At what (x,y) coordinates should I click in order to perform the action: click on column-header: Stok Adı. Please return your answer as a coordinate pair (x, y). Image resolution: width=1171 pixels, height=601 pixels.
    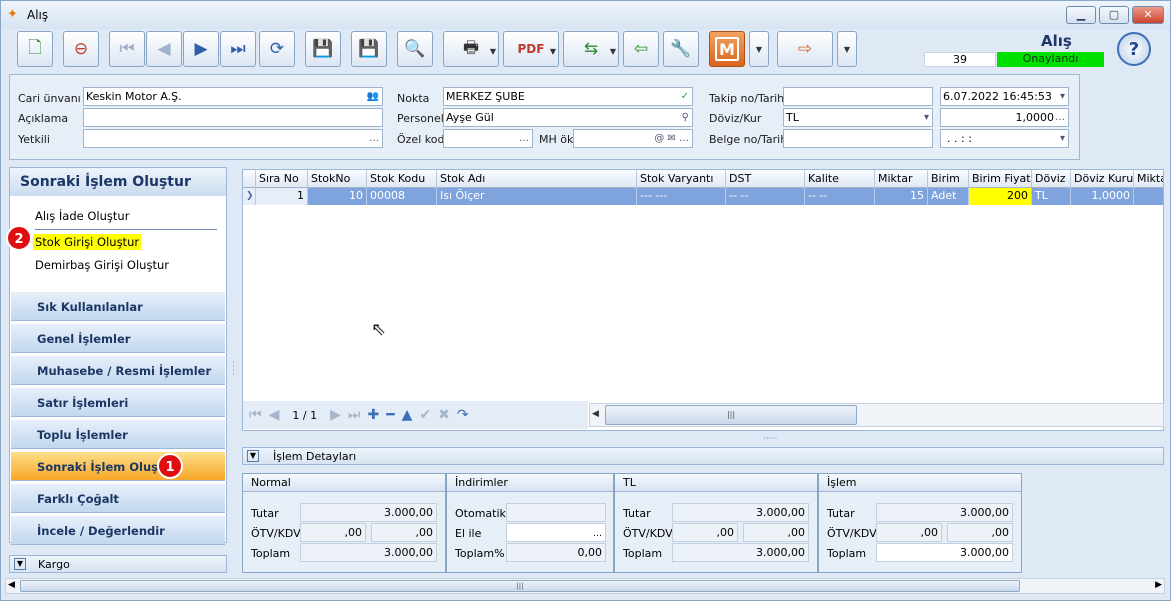
    Looking at the image, I should click on (537, 179).